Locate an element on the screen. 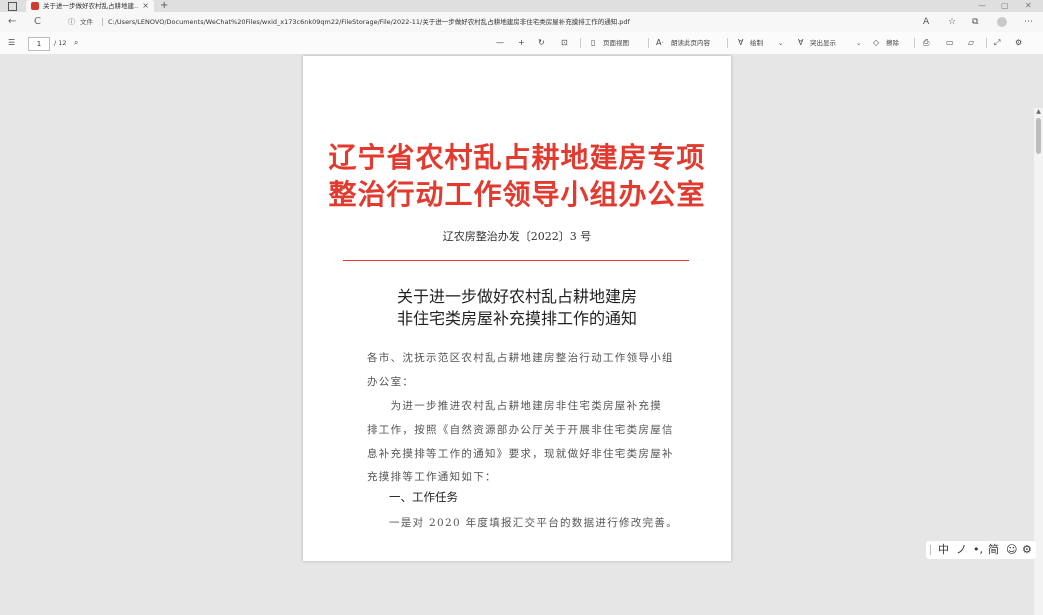  minimize-button: — is located at coordinates (982, 6).